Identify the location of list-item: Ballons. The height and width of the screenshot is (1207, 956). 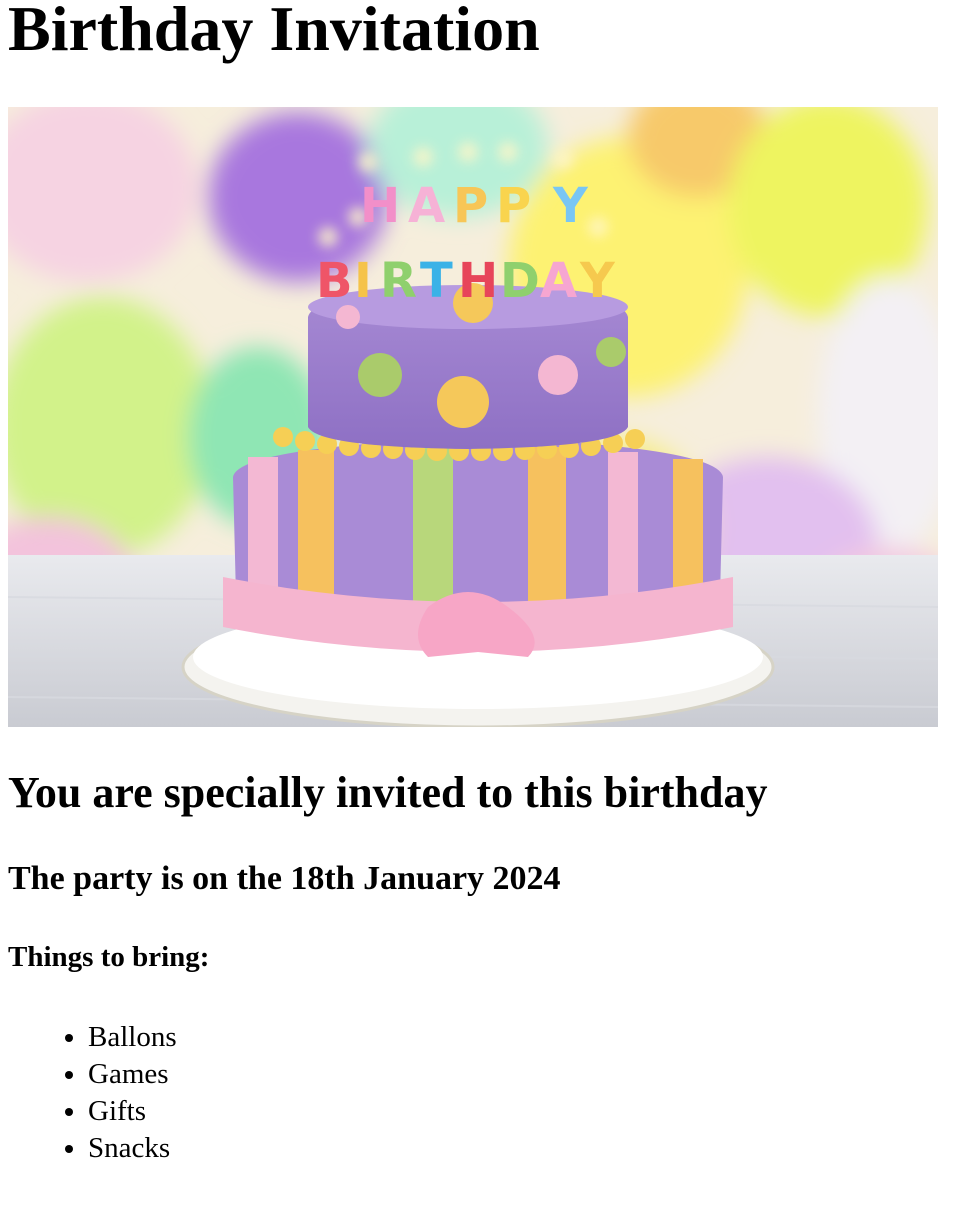
(518, 1037).